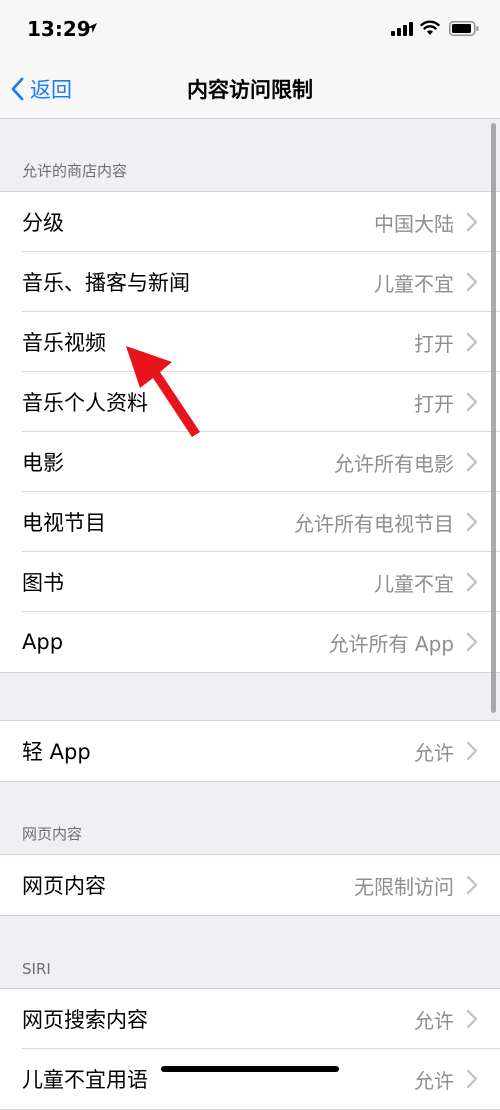  Describe the element at coordinates (402, 29) in the screenshot. I see `signal-icon` at that location.